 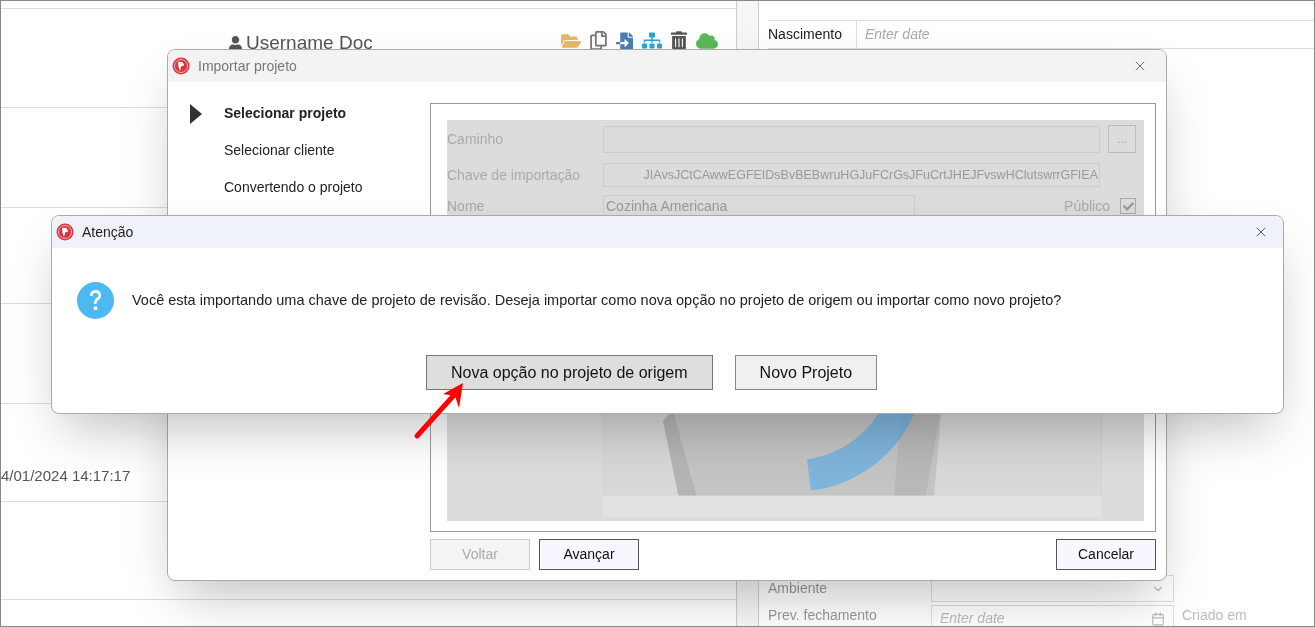 I want to click on field-label: Prev. fechamento, so click(x=823, y=615).